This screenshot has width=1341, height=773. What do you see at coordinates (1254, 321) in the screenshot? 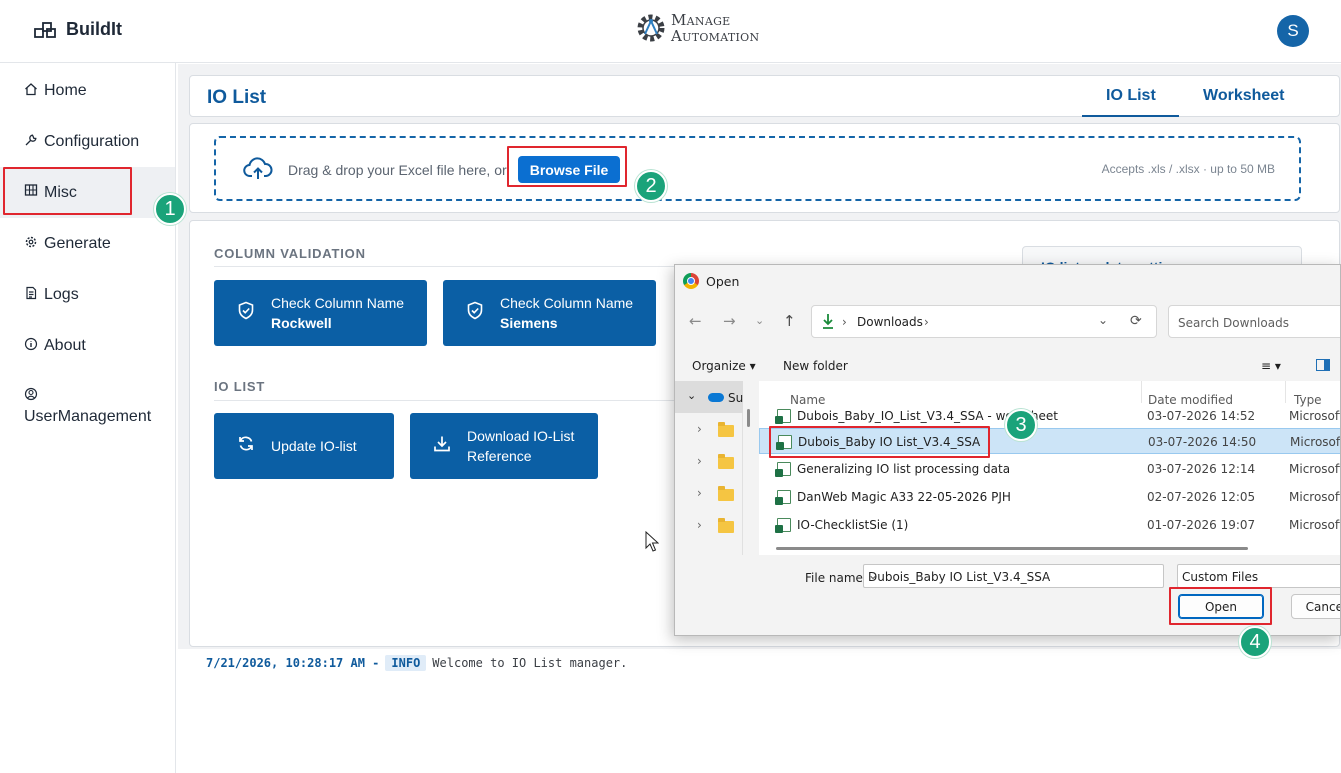
I see `search-input: Search Downloads` at bounding box center [1254, 321].